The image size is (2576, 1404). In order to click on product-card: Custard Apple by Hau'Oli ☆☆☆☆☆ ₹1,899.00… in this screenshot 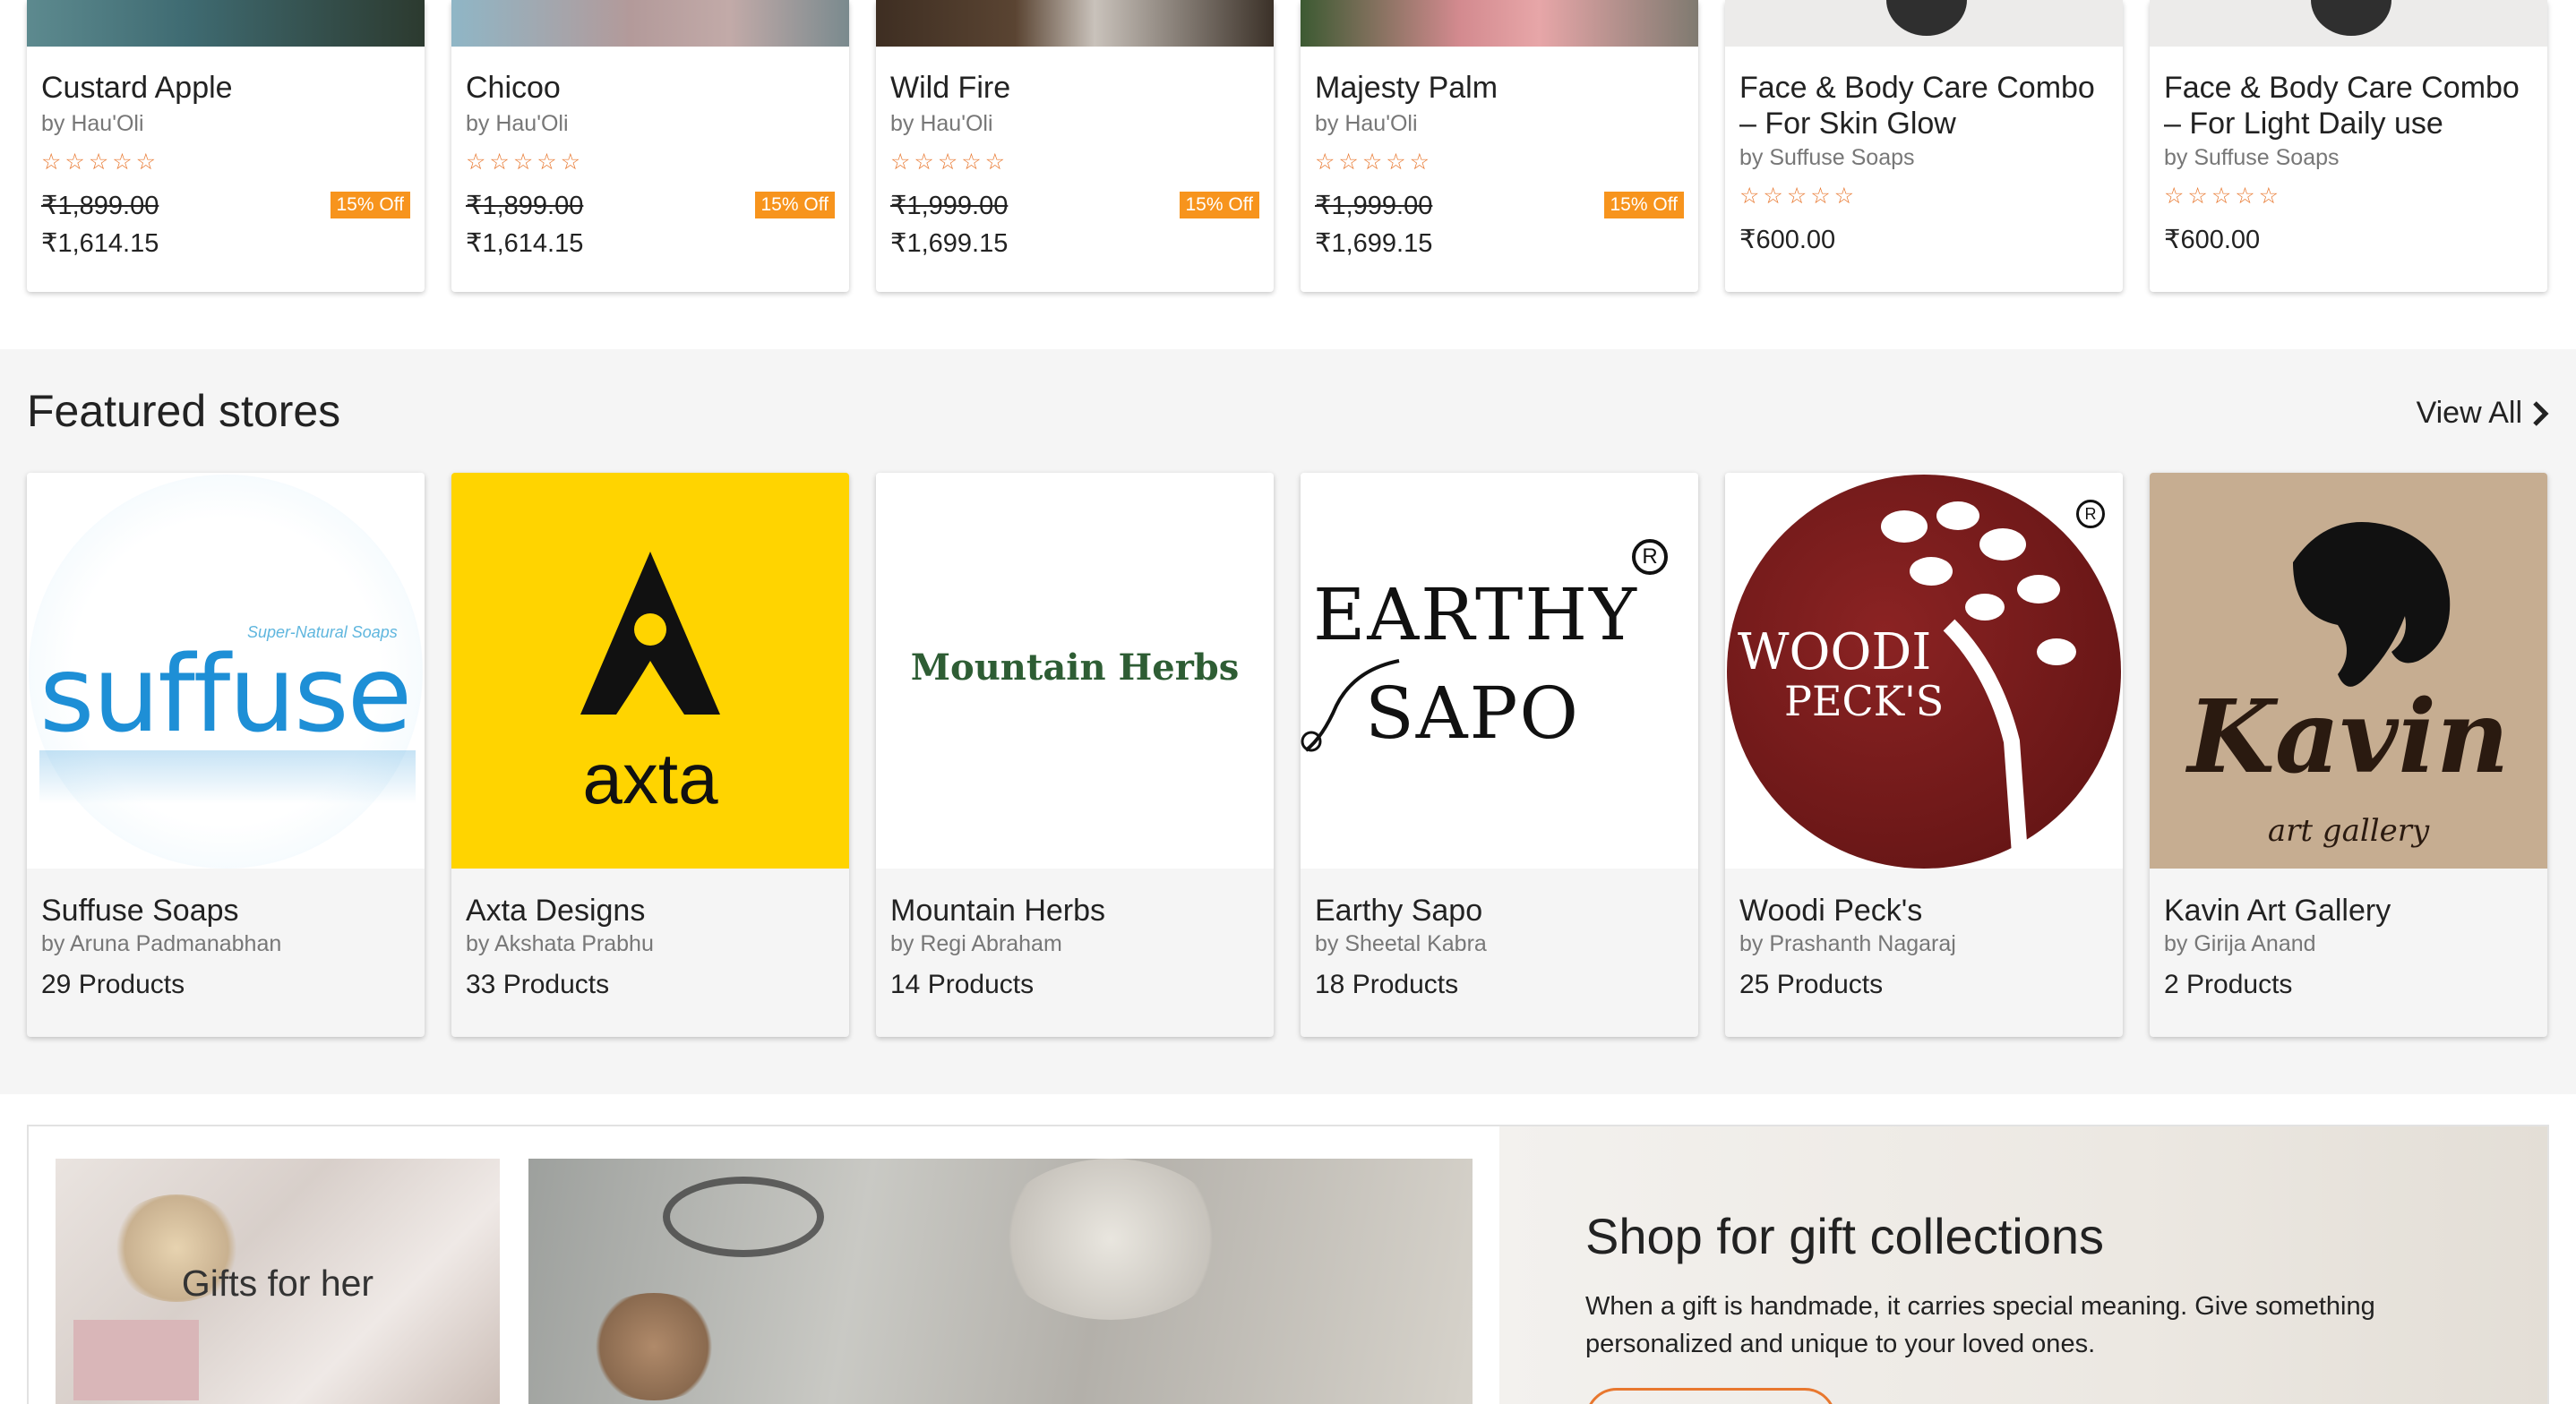, I will do `click(226, 146)`.